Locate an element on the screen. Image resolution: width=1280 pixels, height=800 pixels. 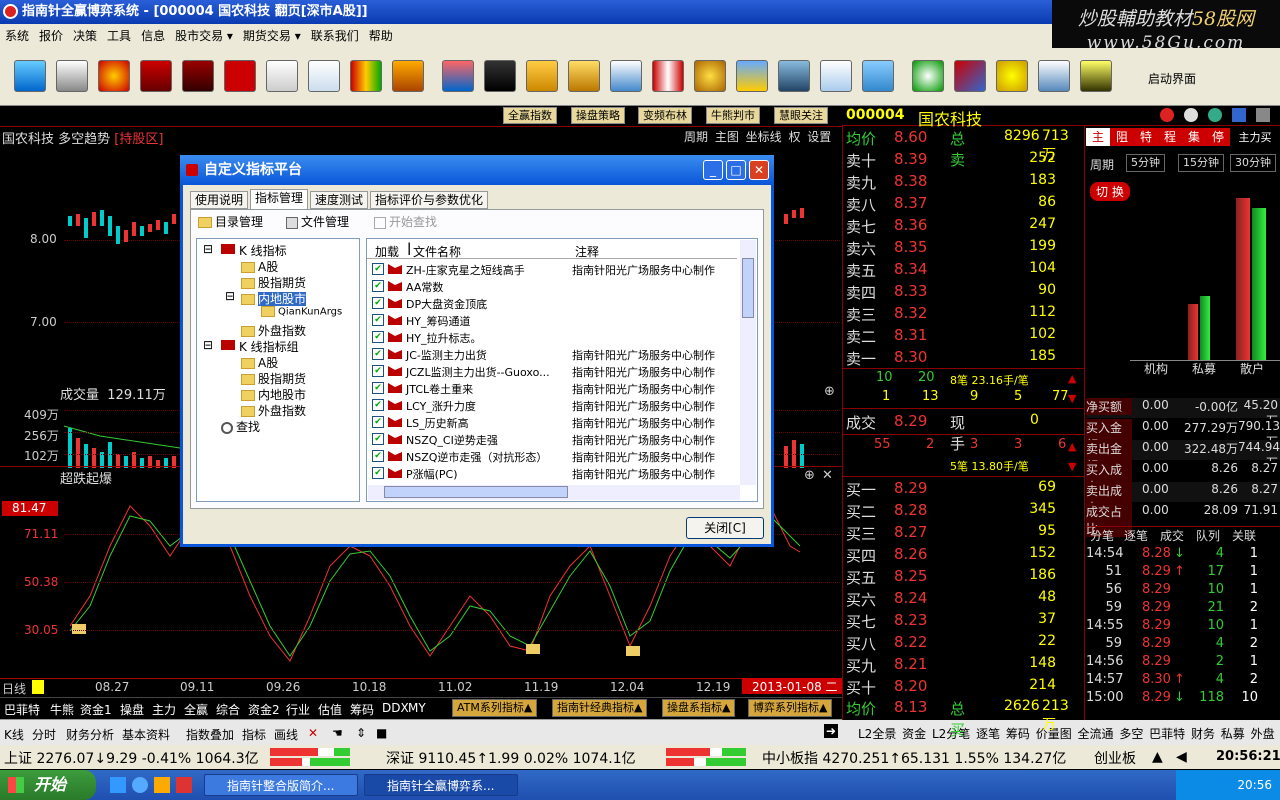
minimize-button: _ is located at coordinates (713, 170).